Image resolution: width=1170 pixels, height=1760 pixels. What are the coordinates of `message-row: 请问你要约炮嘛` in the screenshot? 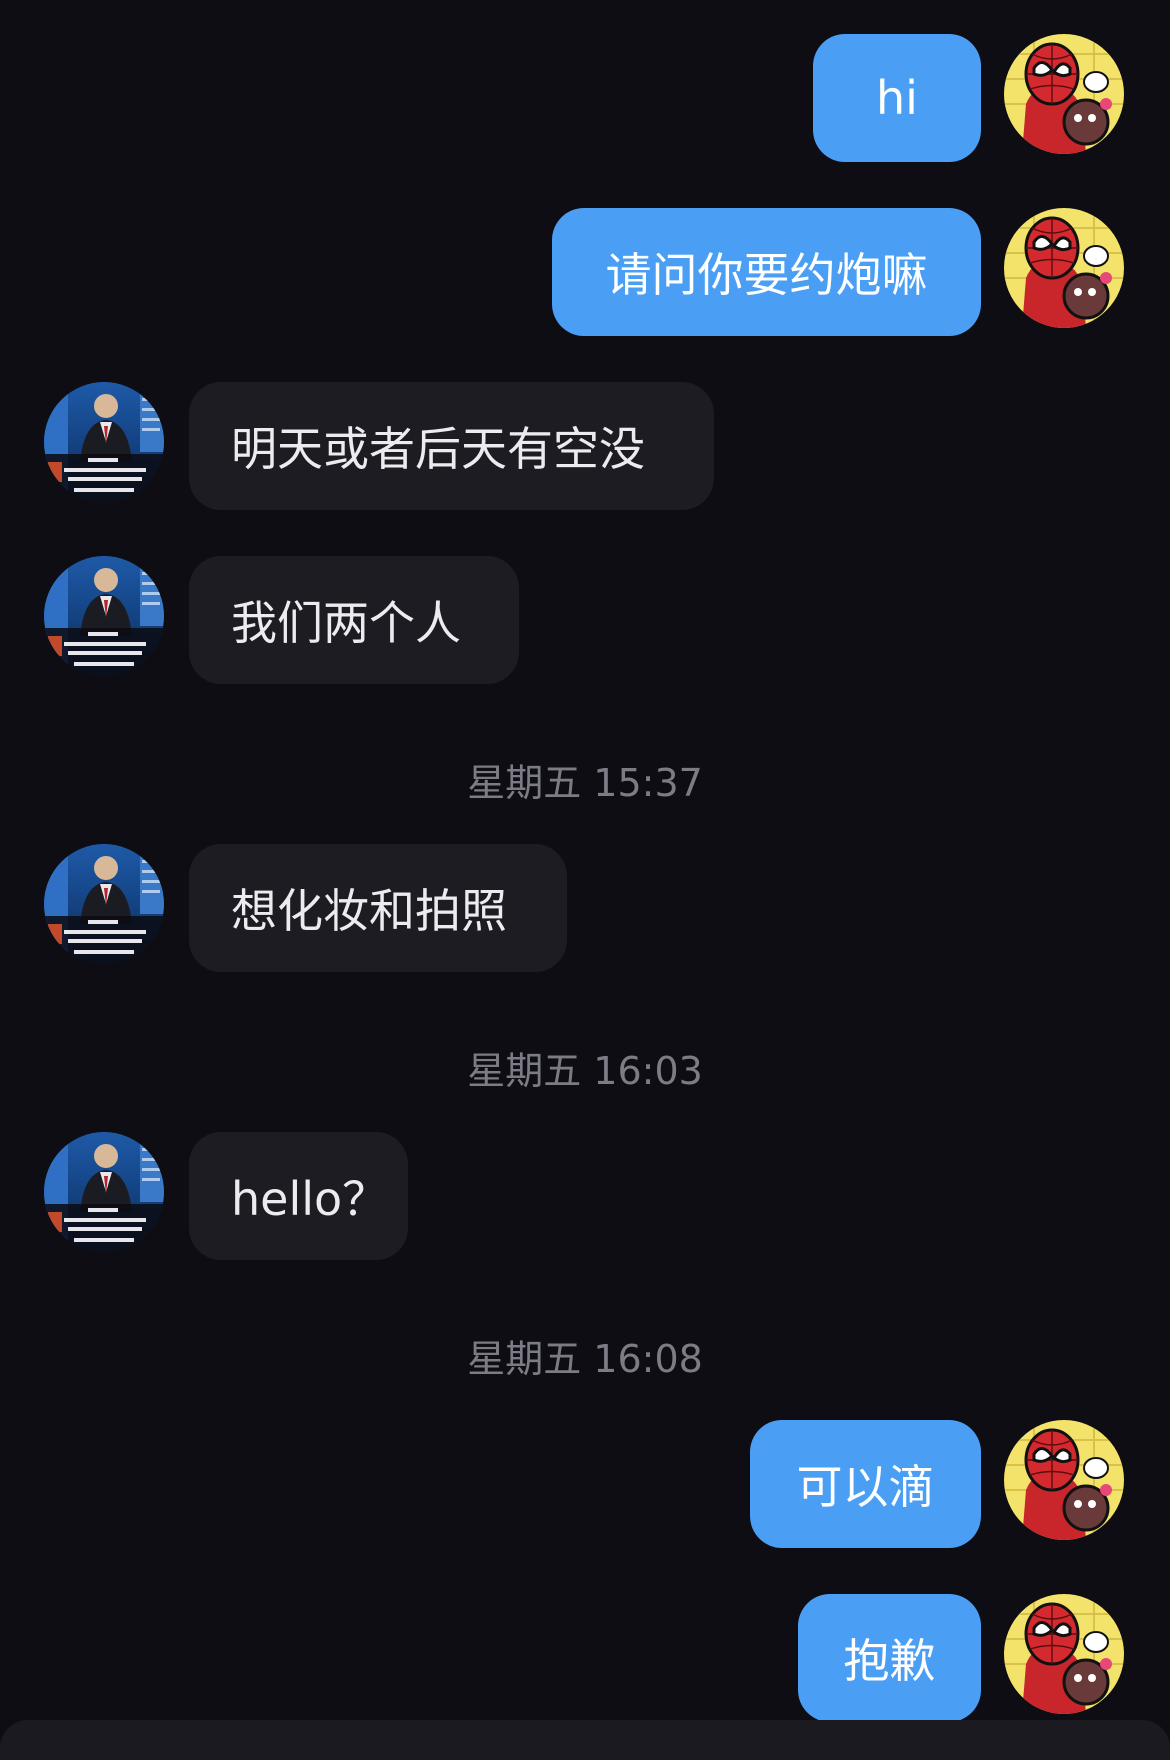 It's located at (585, 272).